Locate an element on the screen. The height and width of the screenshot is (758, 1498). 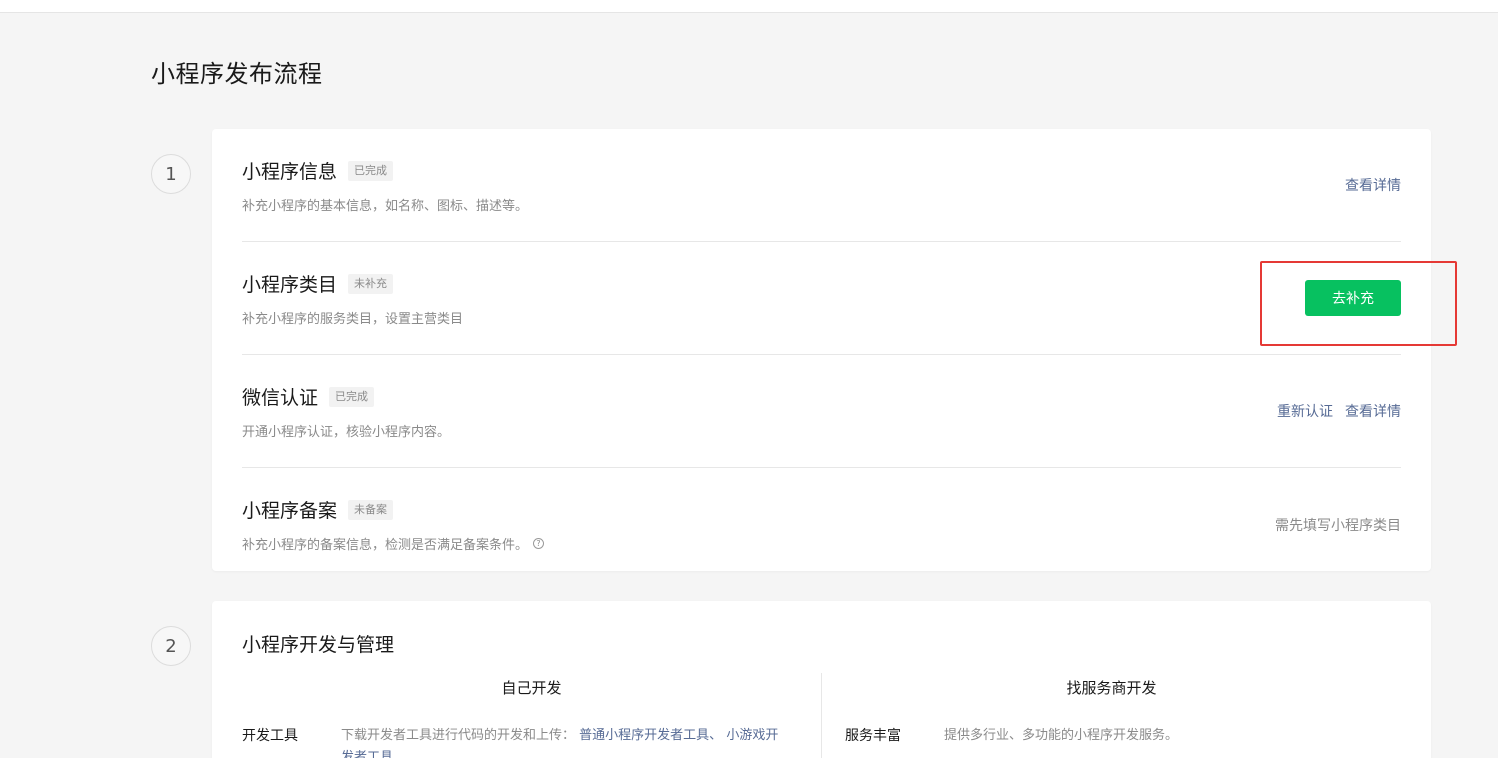
help-icon: ? is located at coordinates (539, 543).